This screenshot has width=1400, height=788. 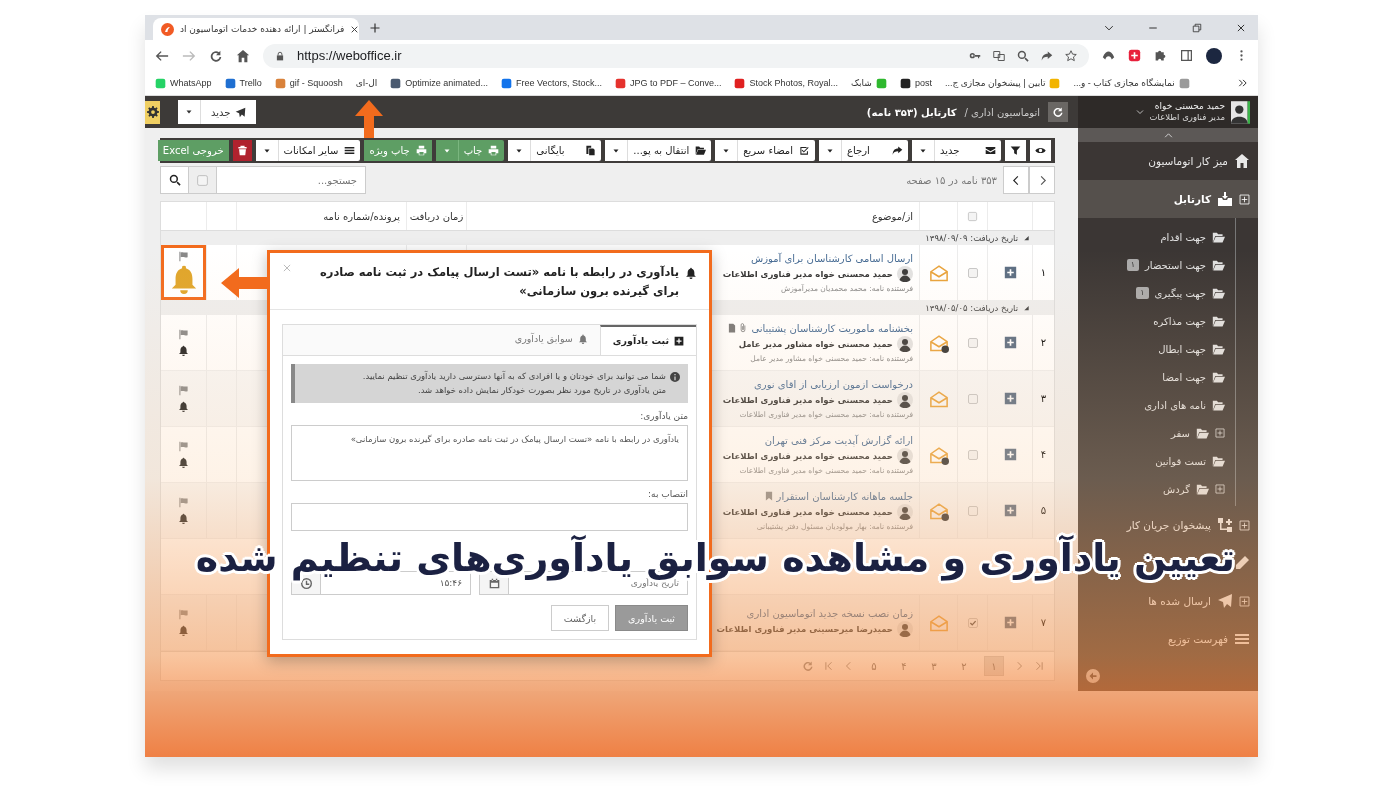 I want to click on field-label: متن یادآوری:, so click(x=663, y=416).